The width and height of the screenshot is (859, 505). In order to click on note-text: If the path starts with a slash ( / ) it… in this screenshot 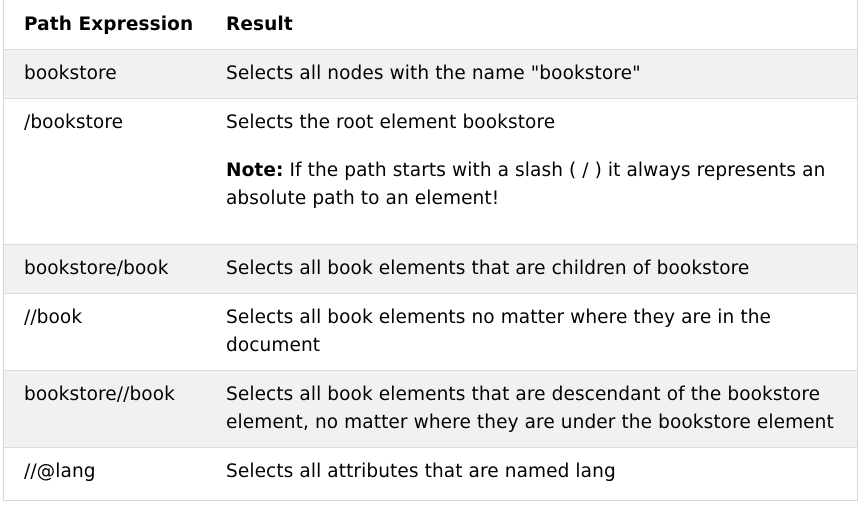, I will do `click(526, 184)`.